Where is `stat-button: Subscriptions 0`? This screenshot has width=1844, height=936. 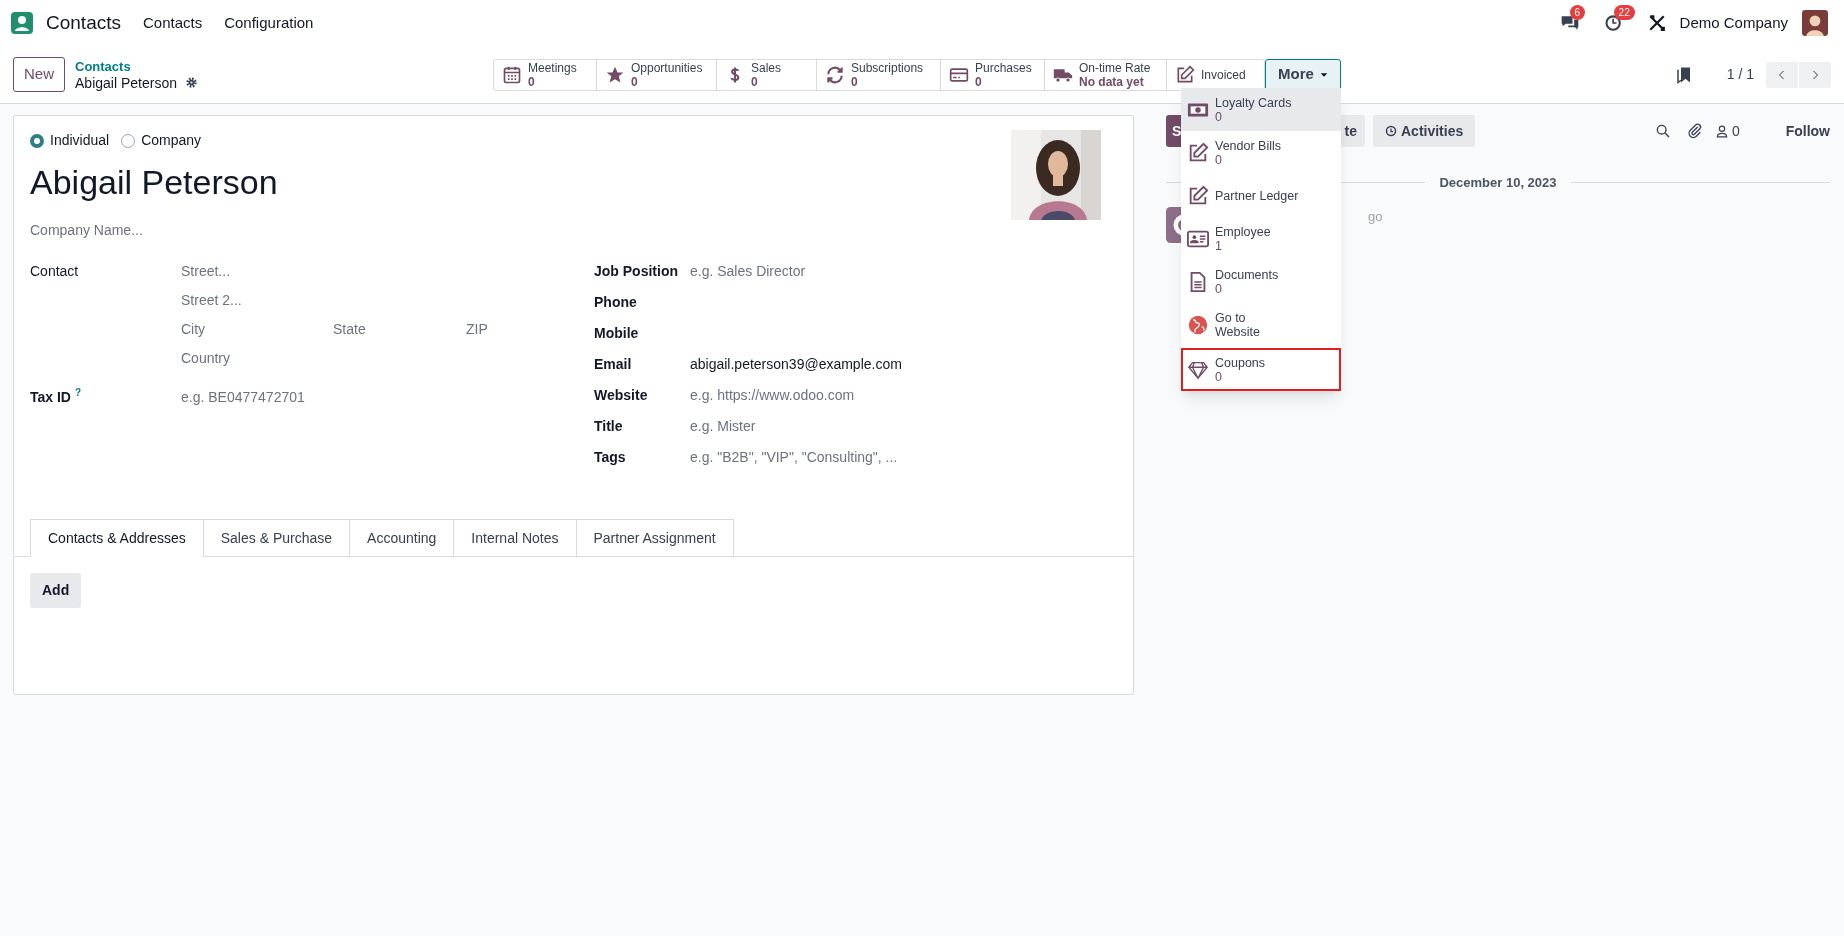 stat-button: Subscriptions 0 is located at coordinates (878, 74).